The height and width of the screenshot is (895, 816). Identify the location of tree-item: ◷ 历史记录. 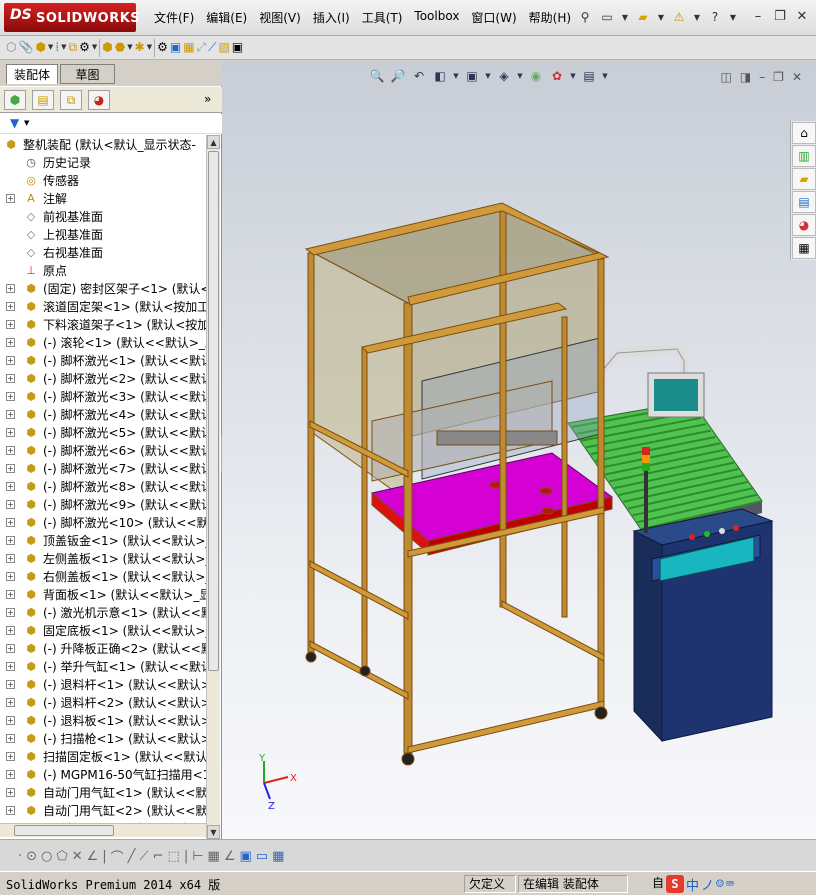
(103, 162).